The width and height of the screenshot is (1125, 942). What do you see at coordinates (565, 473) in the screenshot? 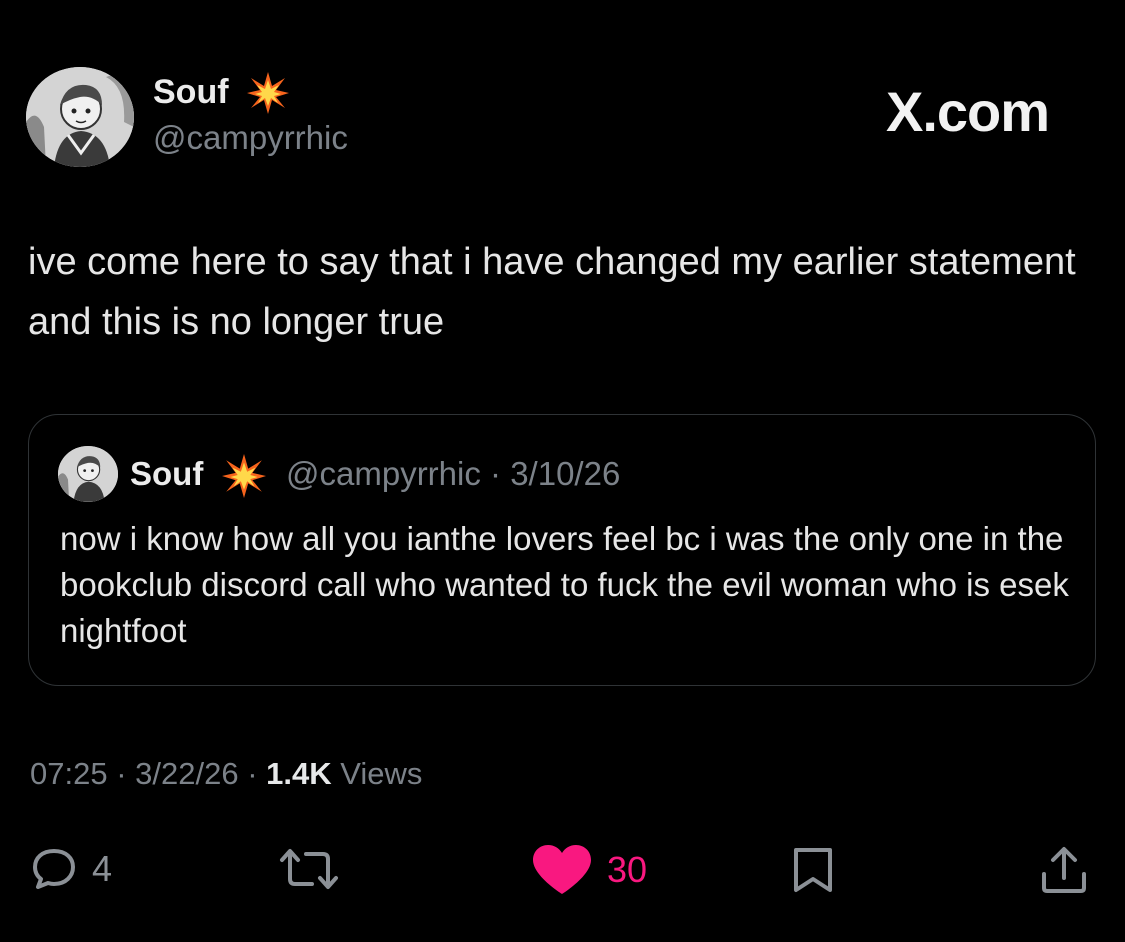
I see `quoted-date: 3/10/26` at bounding box center [565, 473].